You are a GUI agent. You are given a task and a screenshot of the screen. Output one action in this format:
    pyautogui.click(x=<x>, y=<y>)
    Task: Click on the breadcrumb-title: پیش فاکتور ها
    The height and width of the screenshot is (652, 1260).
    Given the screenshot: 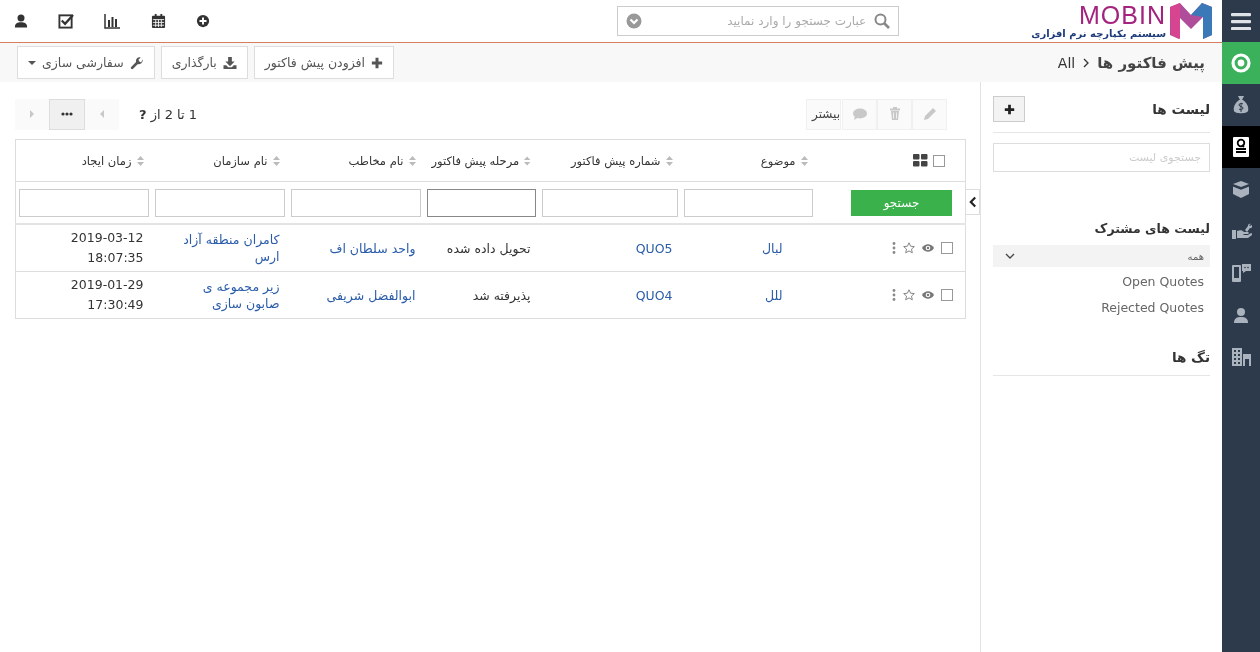 What is the action you would take?
    pyautogui.click(x=1151, y=62)
    